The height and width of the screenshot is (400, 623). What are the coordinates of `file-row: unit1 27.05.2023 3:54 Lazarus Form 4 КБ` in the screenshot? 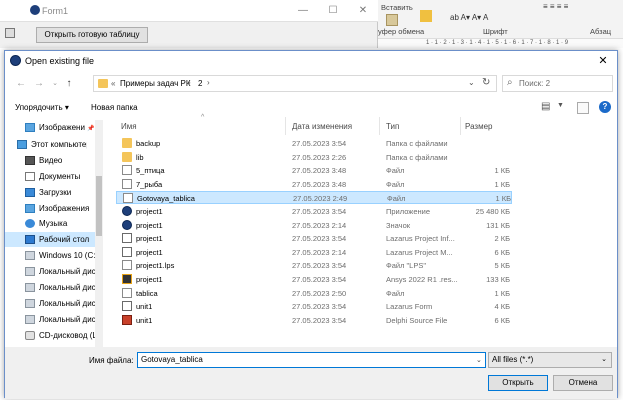 It's located at (314, 306).